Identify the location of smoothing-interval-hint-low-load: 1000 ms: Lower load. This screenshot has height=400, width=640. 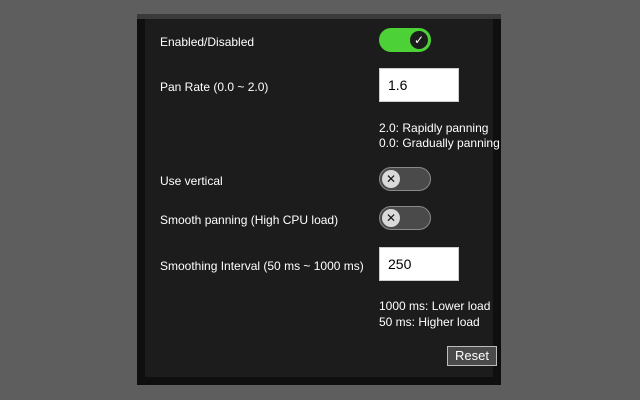
(435, 306).